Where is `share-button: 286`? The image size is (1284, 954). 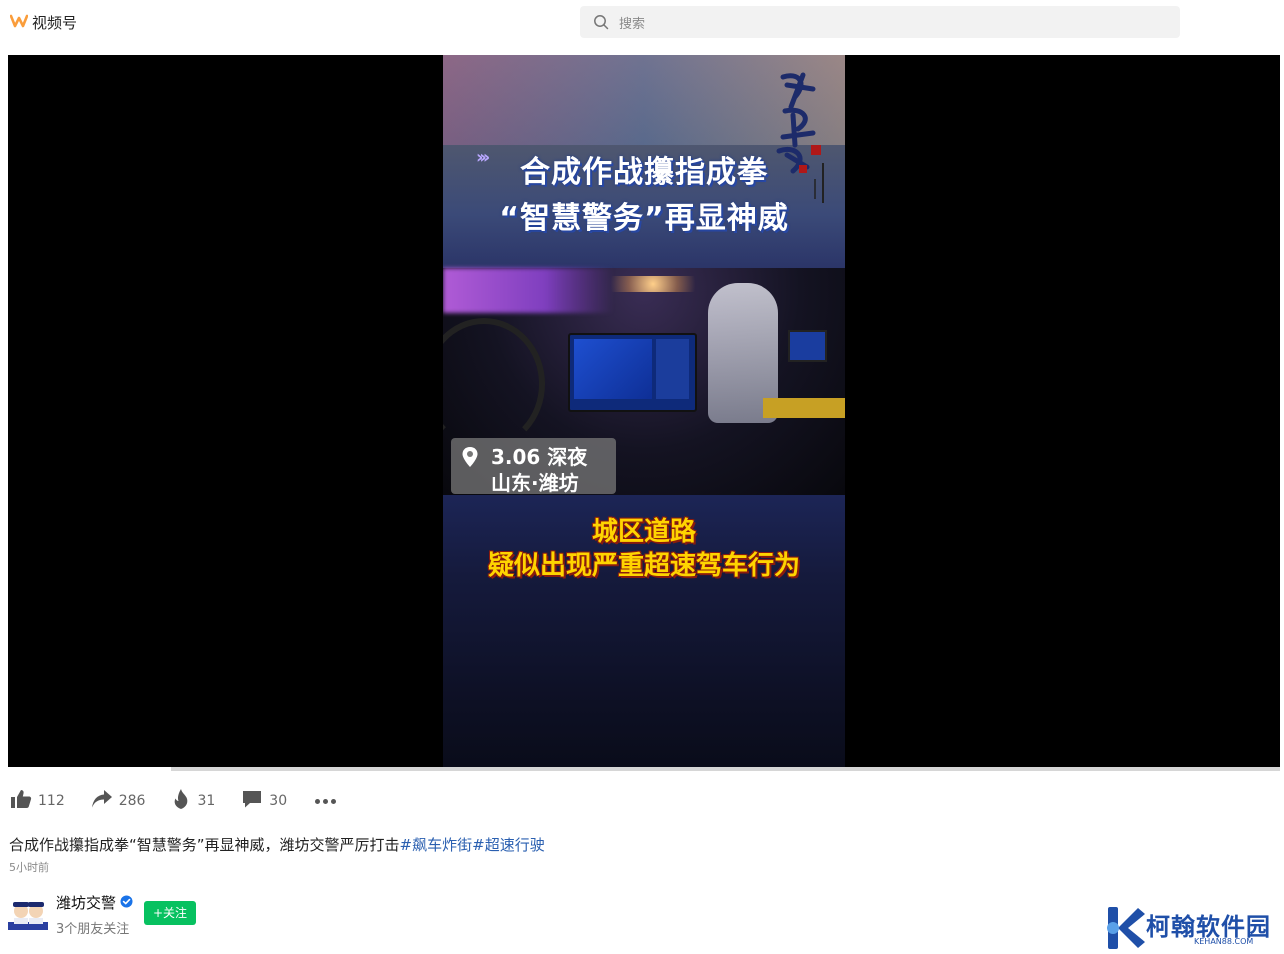
share-button: 286 is located at coordinates (118, 801).